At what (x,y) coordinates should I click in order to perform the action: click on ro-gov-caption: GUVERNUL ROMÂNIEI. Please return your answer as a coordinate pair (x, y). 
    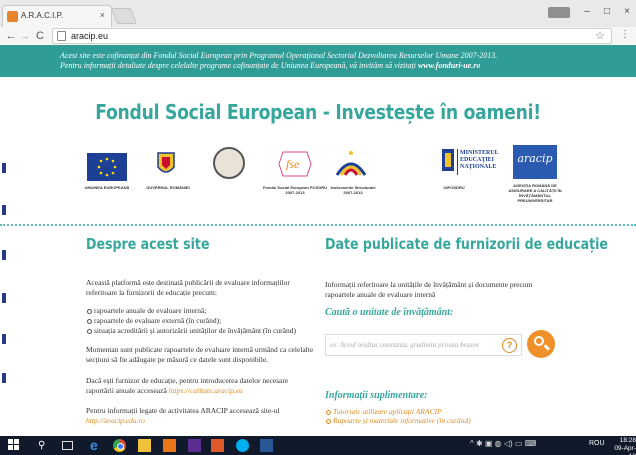
    Looking at the image, I should click on (168, 187).